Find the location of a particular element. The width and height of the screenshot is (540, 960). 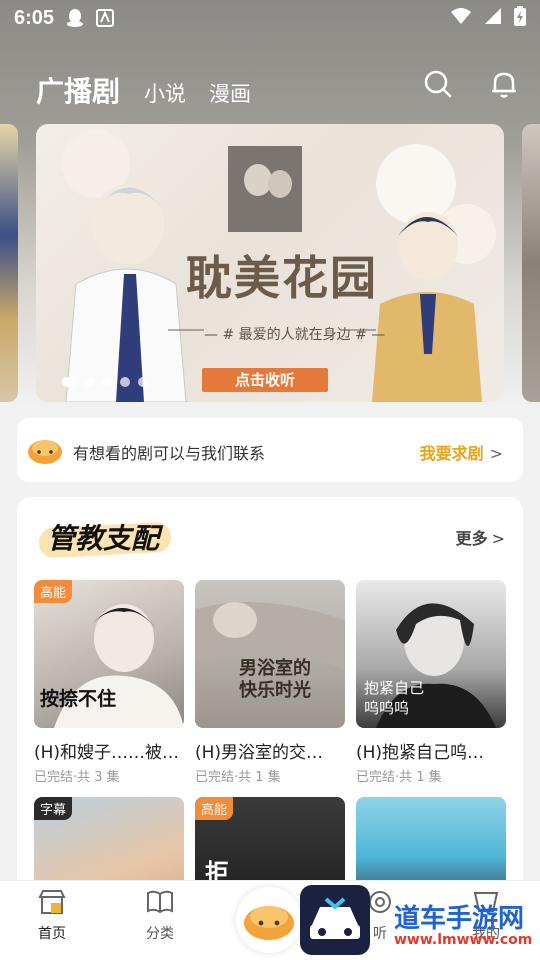

signal-icon is located at coordinates (493, 18).